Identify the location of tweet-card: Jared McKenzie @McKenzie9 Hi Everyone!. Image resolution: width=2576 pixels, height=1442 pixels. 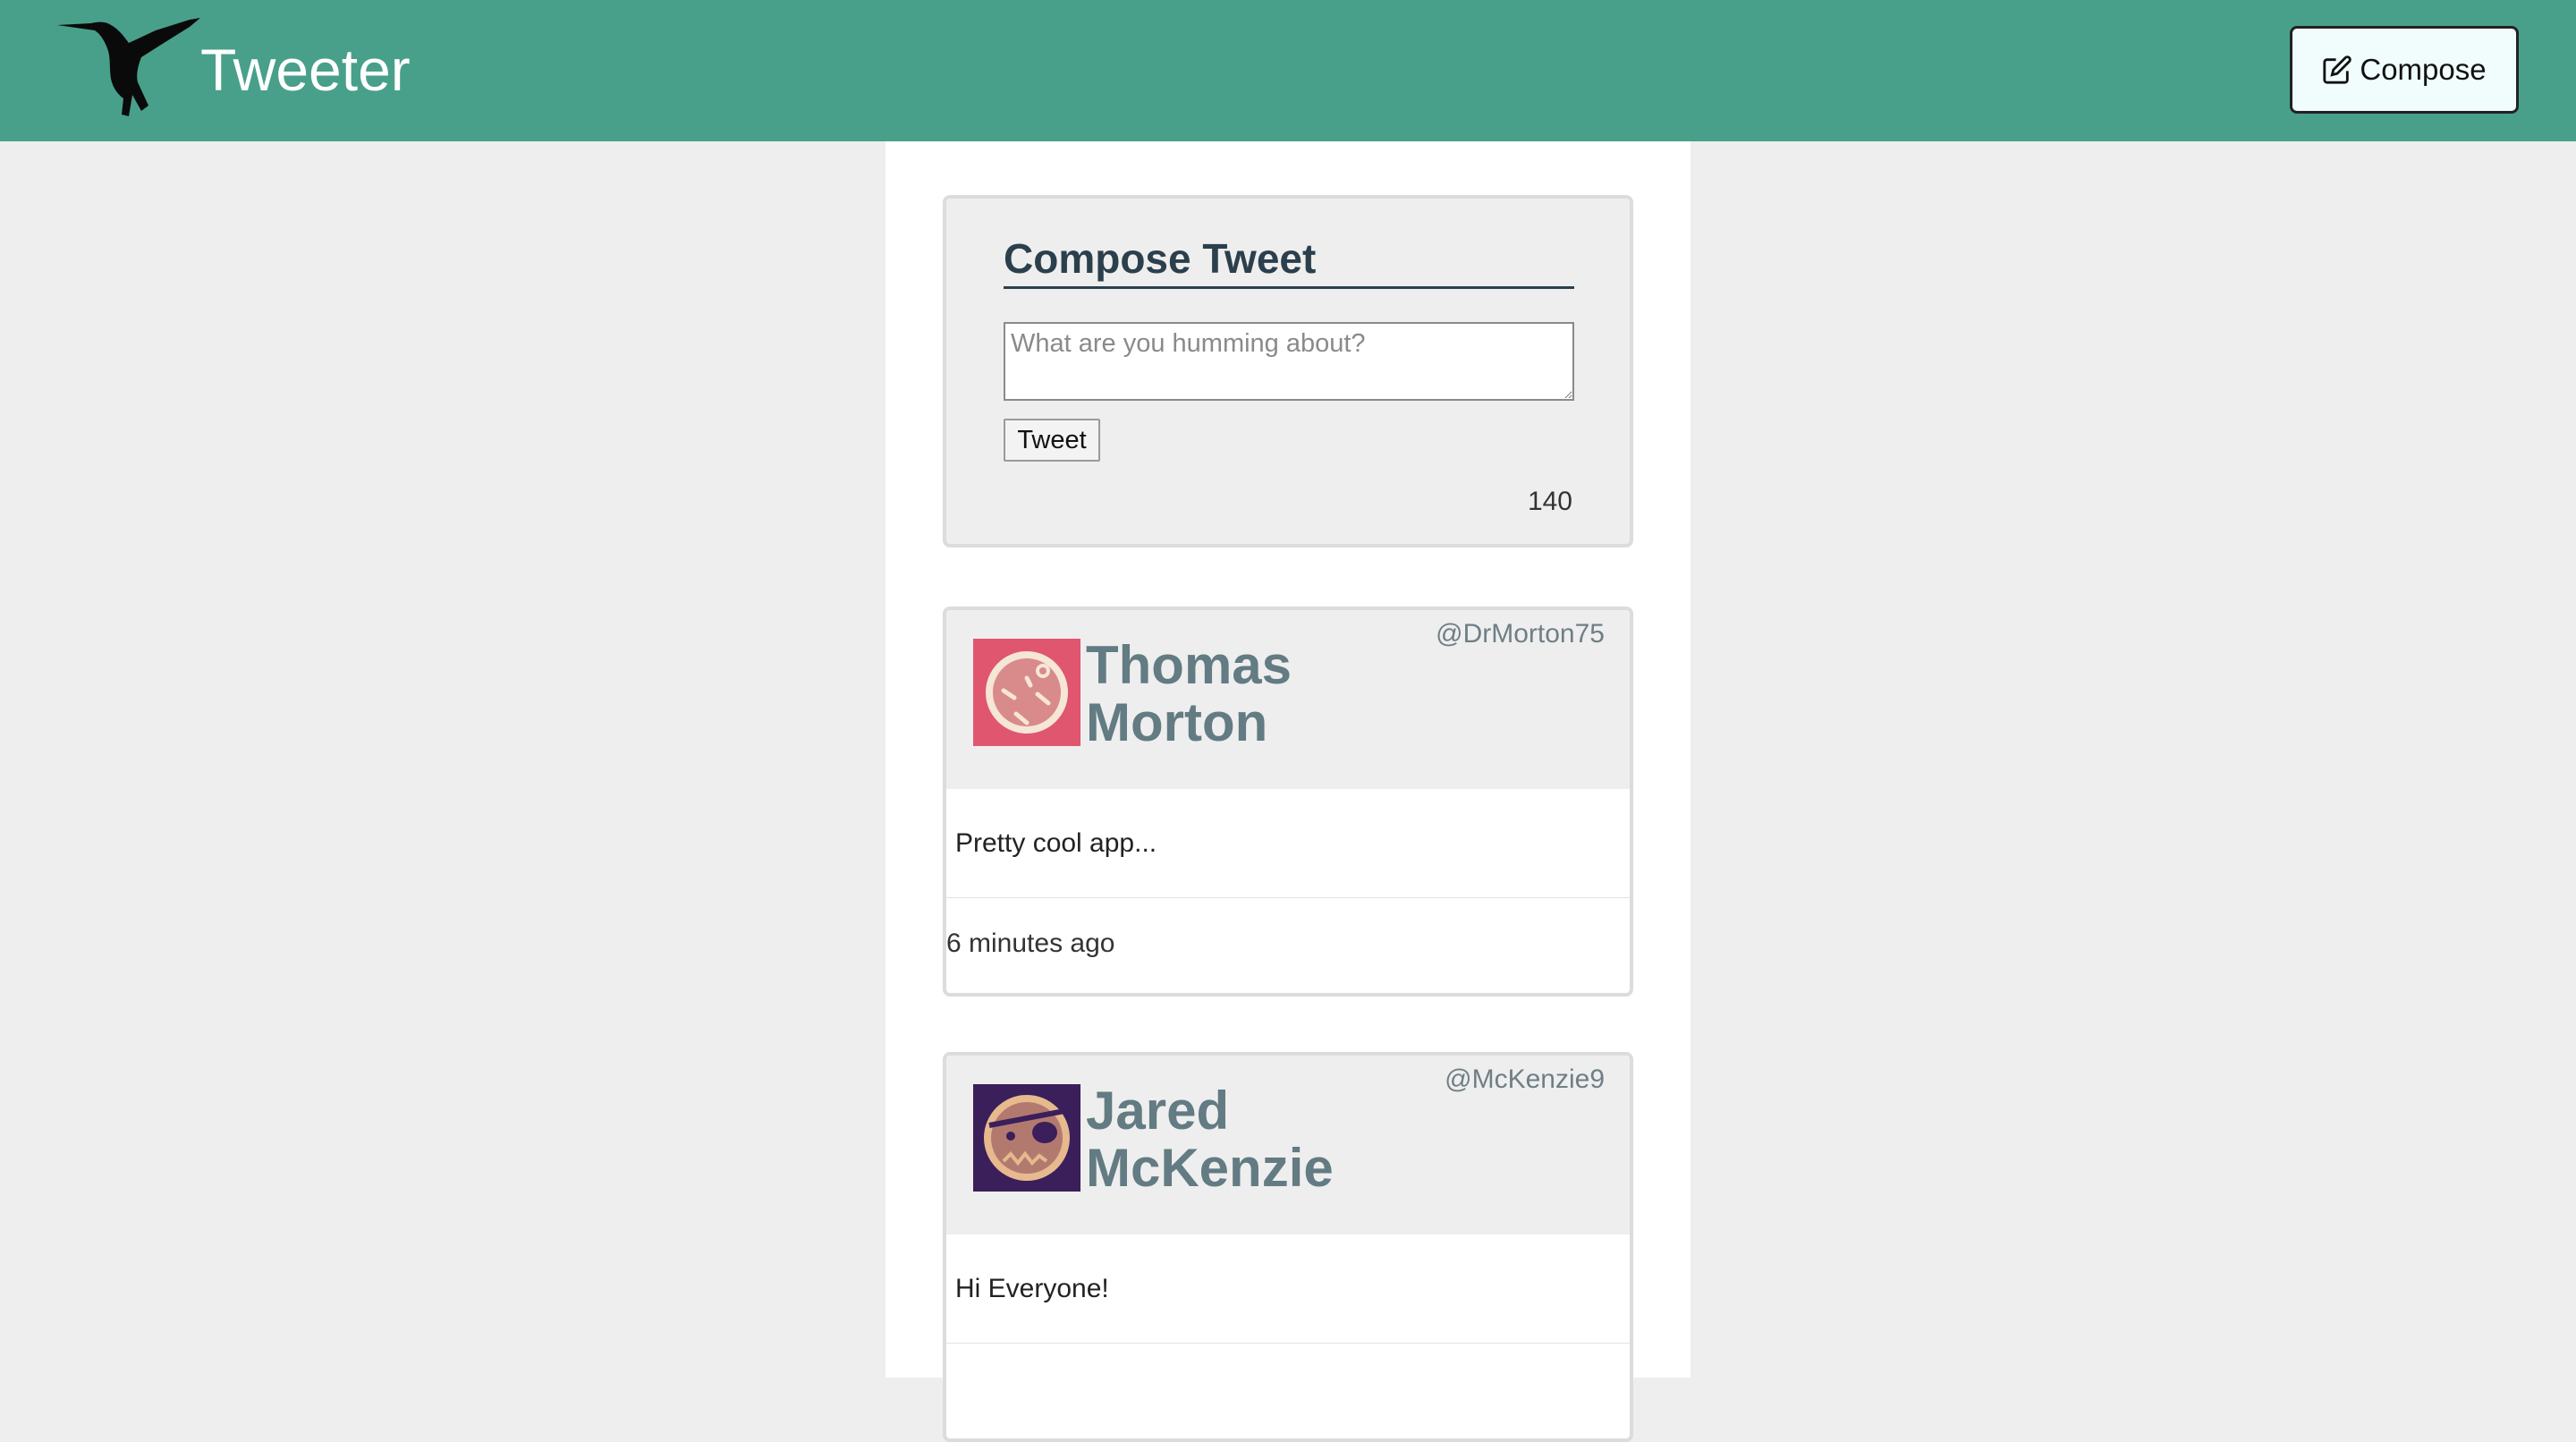
(1288, 1247).